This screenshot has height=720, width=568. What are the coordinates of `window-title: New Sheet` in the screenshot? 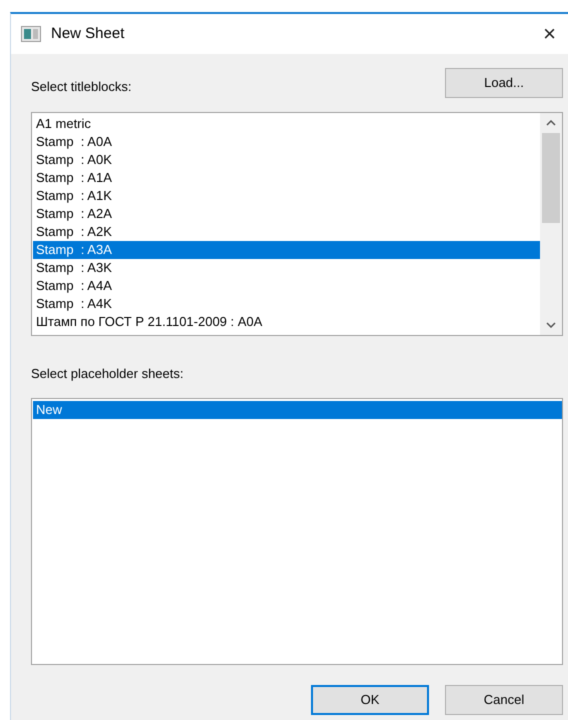 It's located at (88, 34).